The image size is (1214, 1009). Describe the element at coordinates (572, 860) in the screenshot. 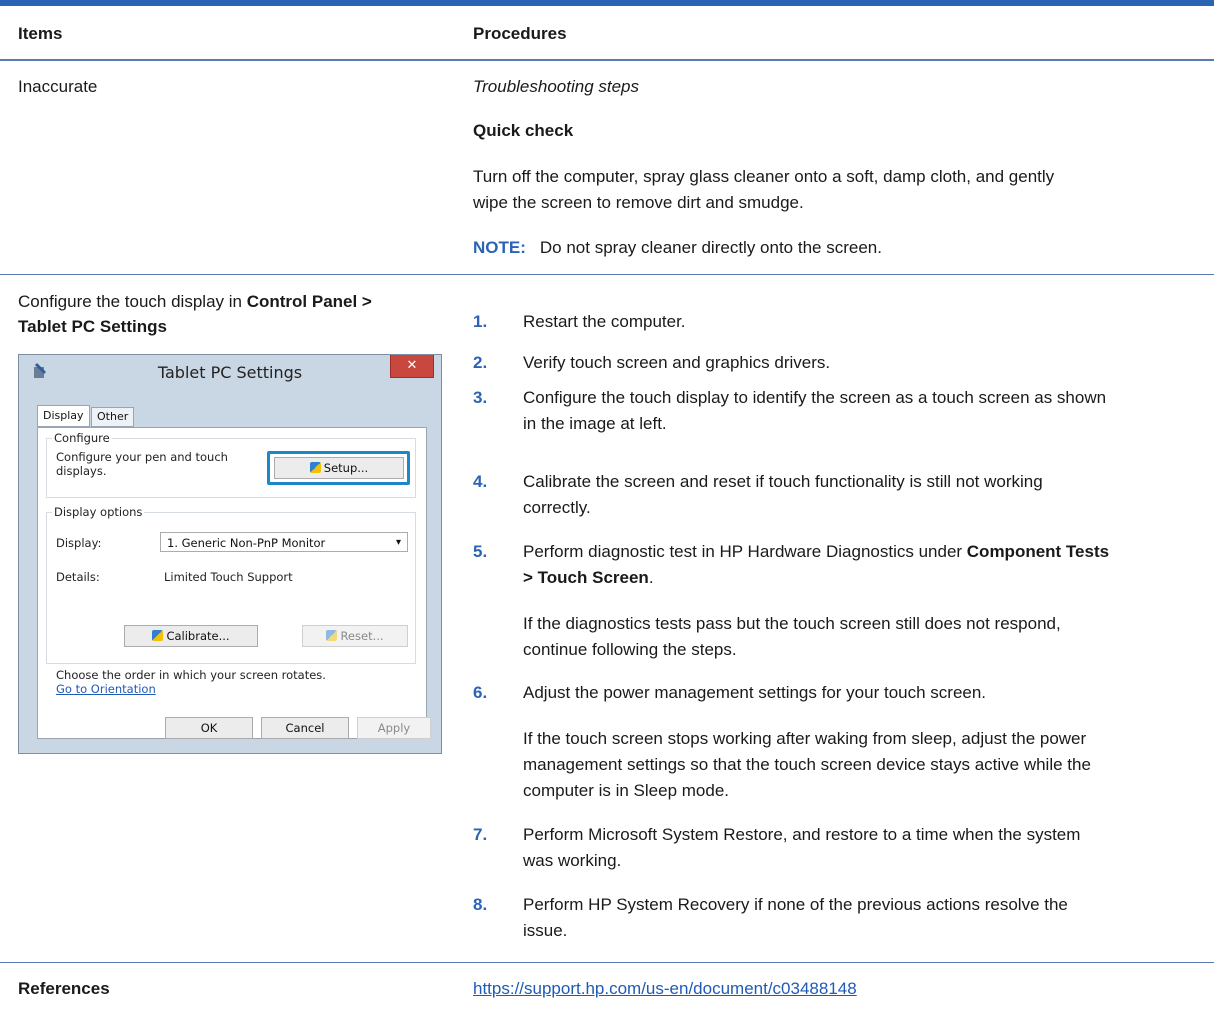

I see `step-7-text-line2: was working.` at that location.